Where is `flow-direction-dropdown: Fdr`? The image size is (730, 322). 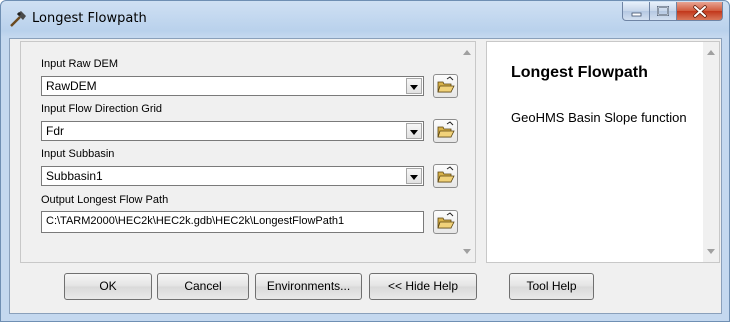
flow-direction-dropdown: Fdr is located at coordinates (232, 131).